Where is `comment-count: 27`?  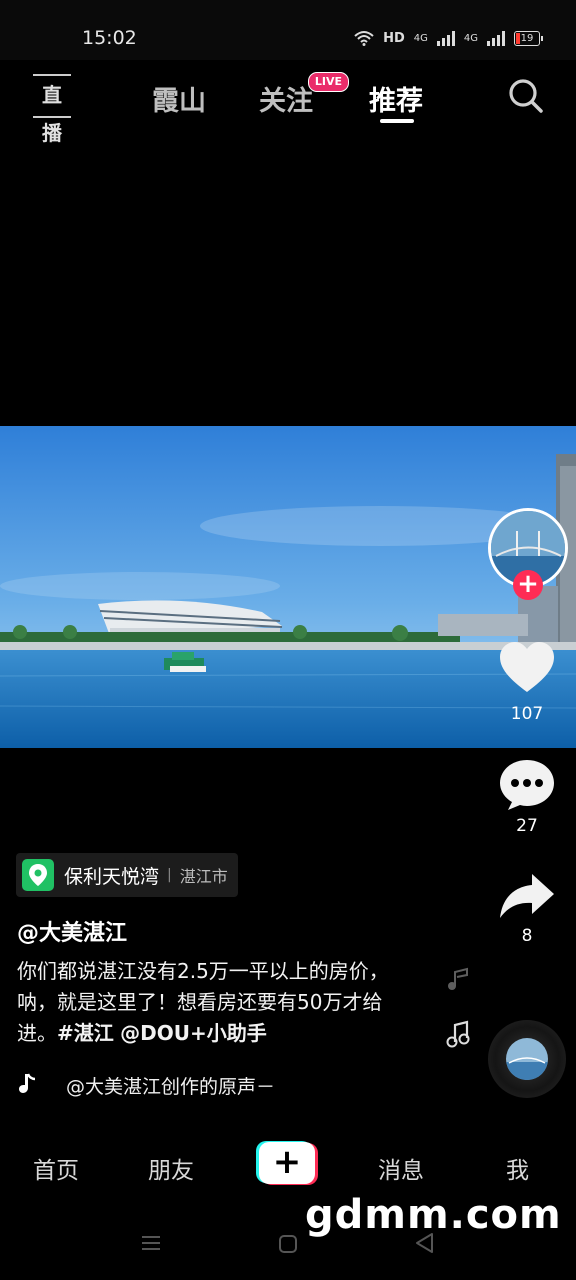 comment-count: 27 is located at coordinates (527, 826).